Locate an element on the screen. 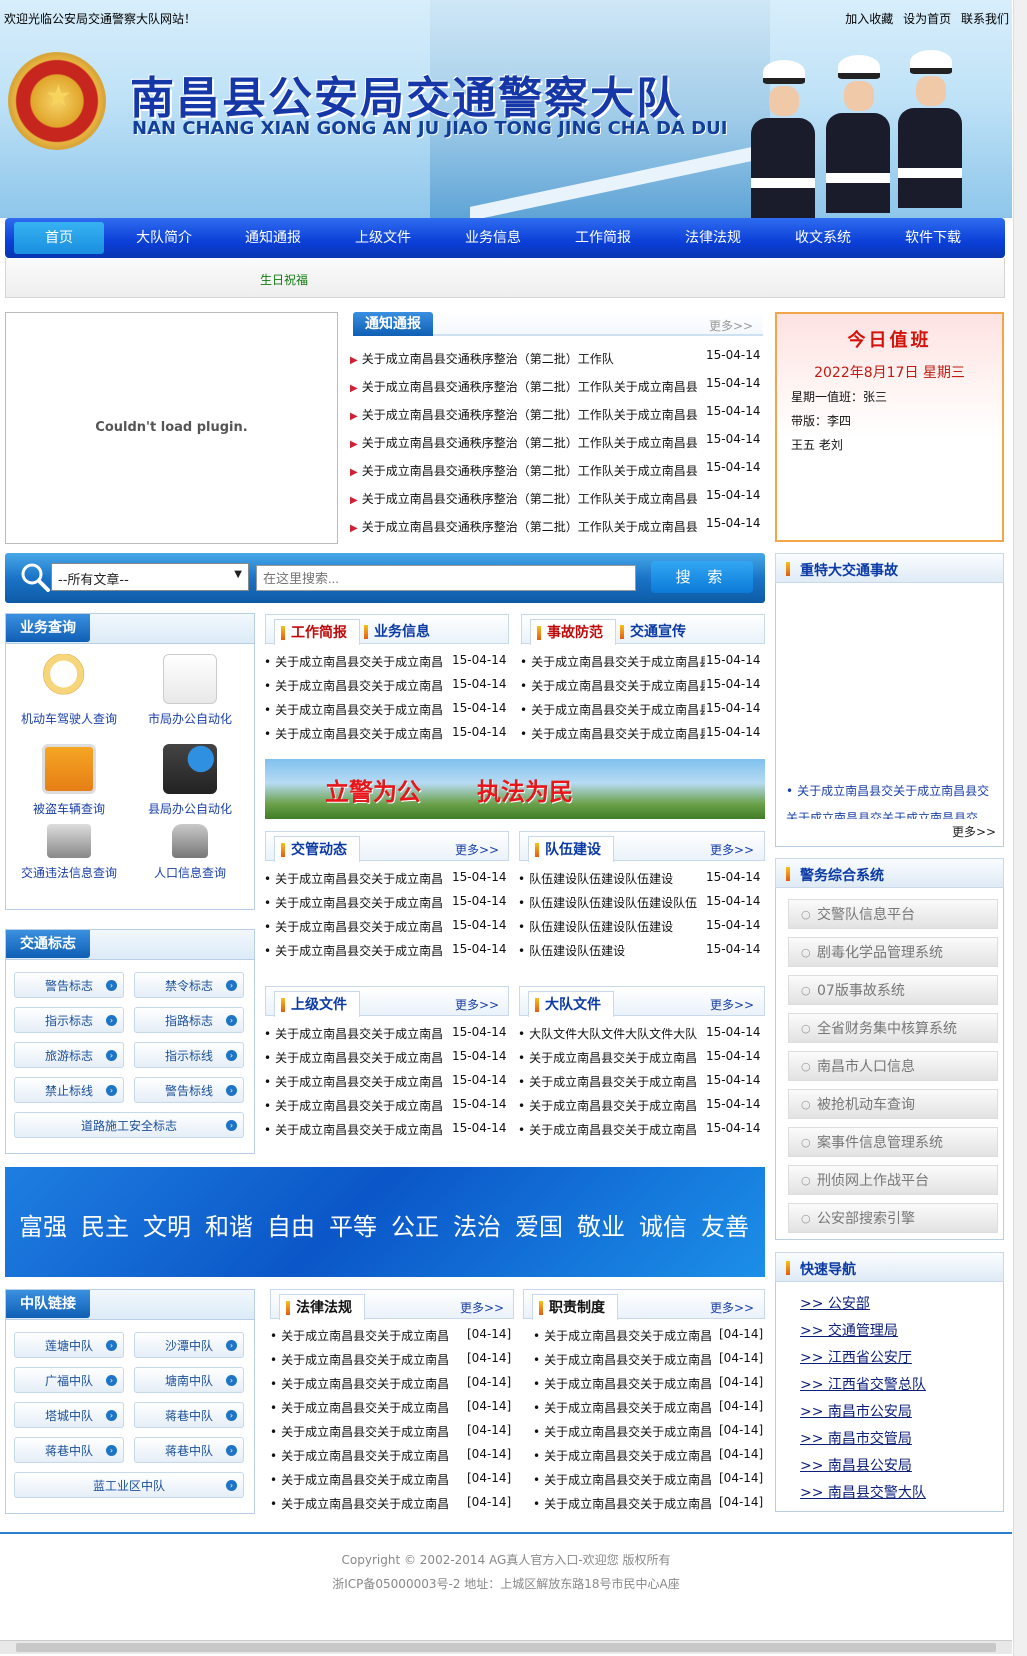  squad-link-button: 塘南中队 › is located at coordinates (189, 1380).